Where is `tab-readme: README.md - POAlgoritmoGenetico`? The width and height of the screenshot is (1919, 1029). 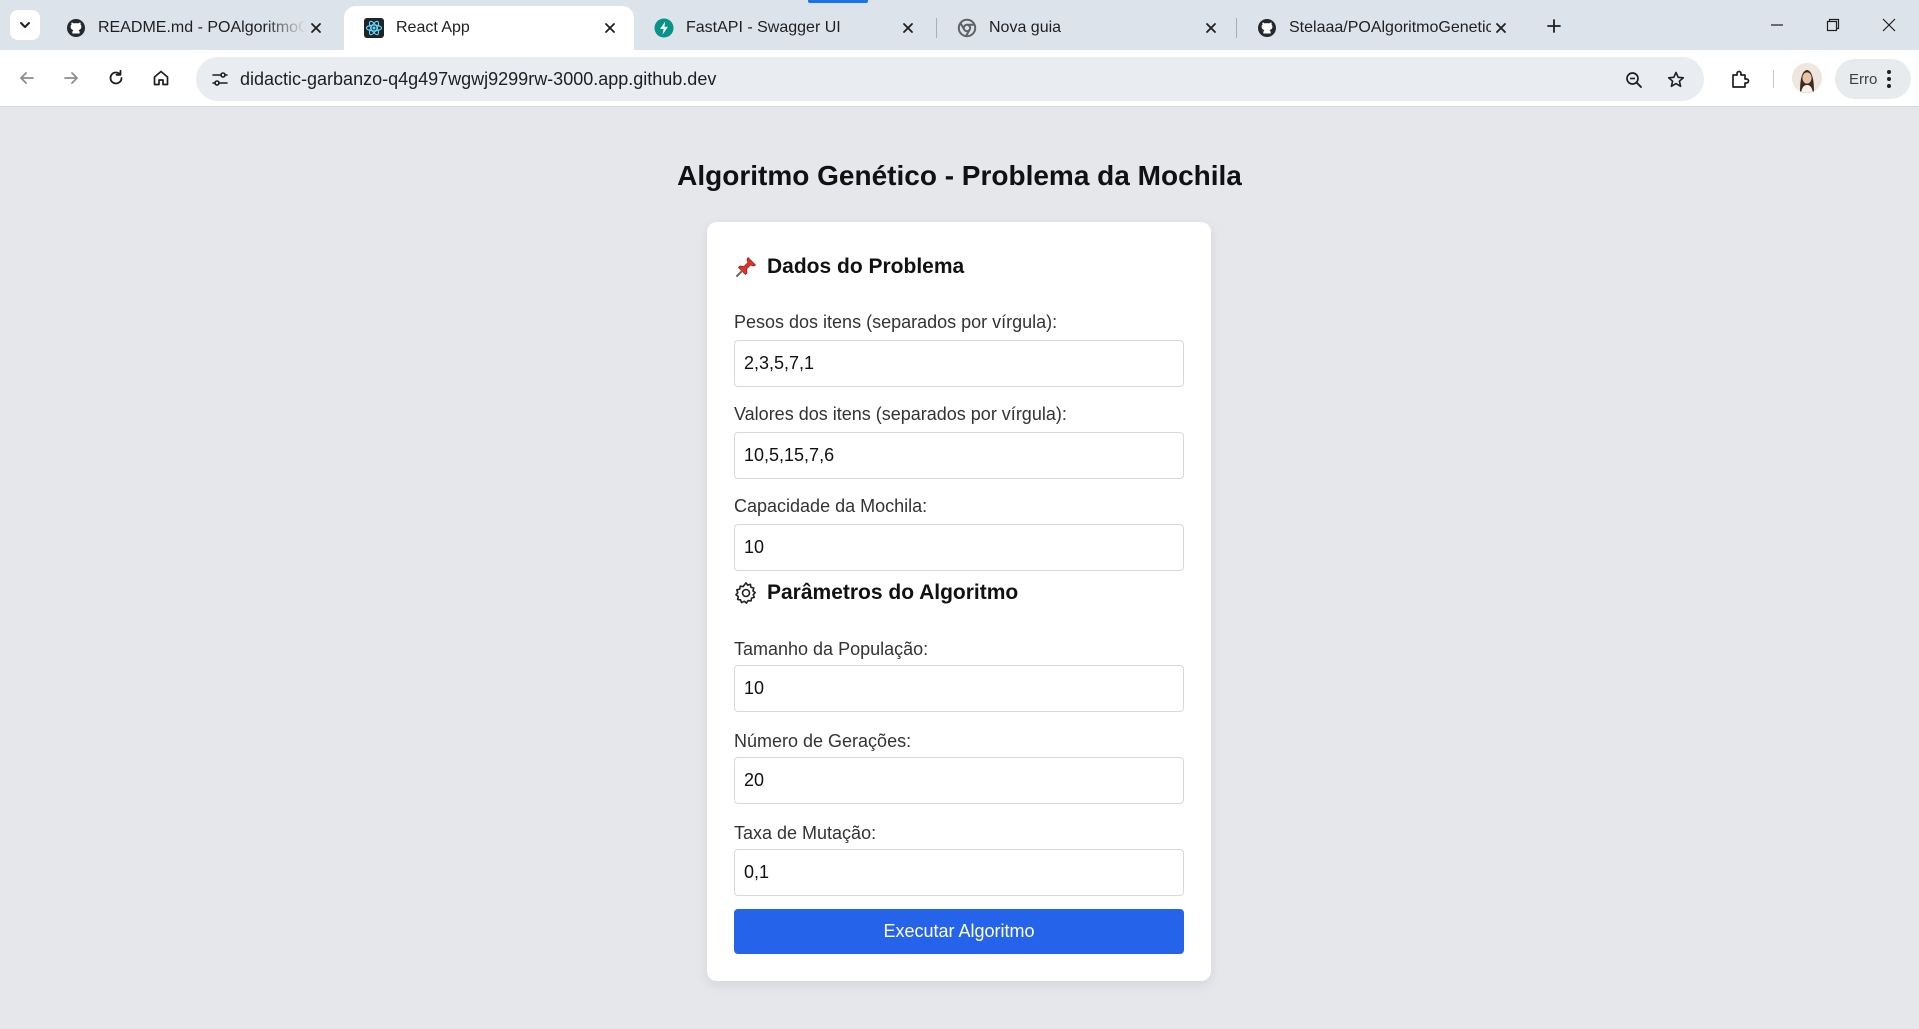 tab-readme: README.md - POAlgoritmoGenetico is located at coordinates (193, 28).